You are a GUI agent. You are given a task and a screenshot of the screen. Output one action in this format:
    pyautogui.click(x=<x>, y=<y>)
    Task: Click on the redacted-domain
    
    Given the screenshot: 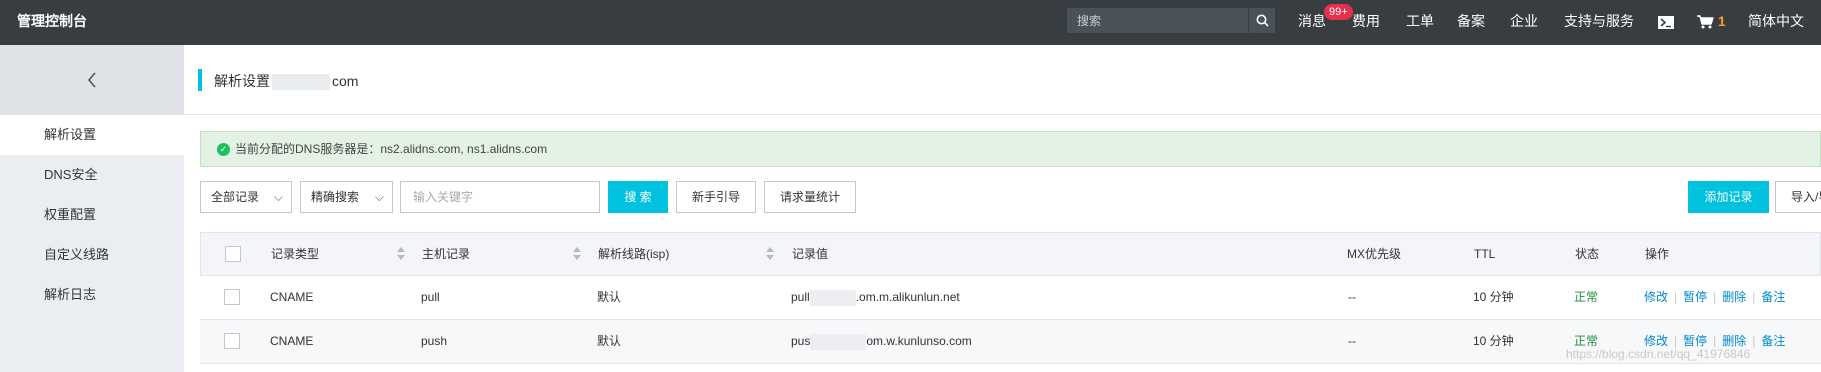 What is the action you would take?
    pyautogui.click(x=301, y=82)
    